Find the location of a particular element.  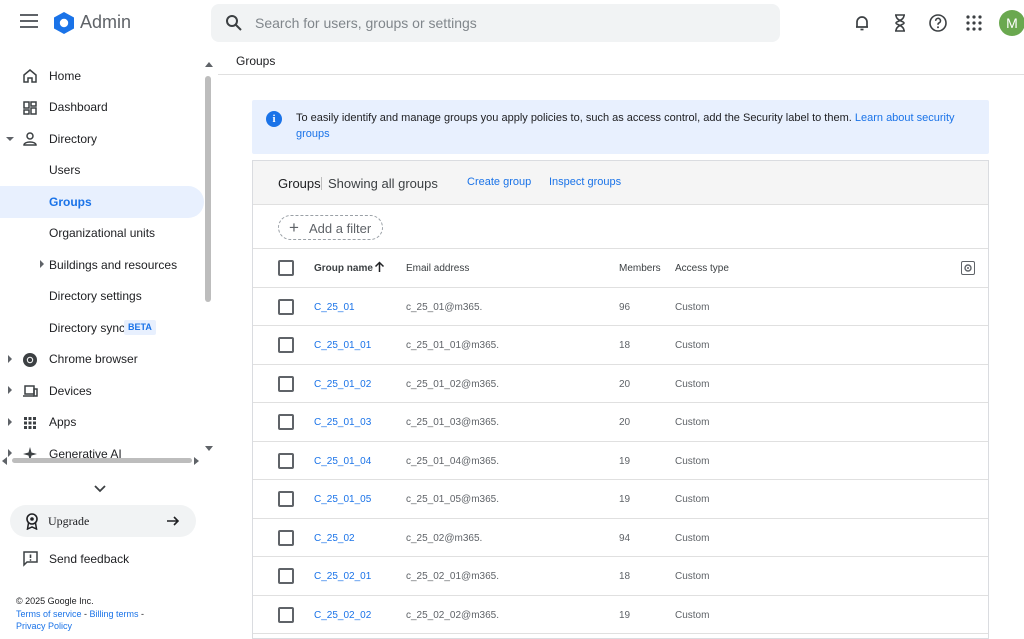

group-name-link: C_25_01_02 is located at coordinates (342, 384).